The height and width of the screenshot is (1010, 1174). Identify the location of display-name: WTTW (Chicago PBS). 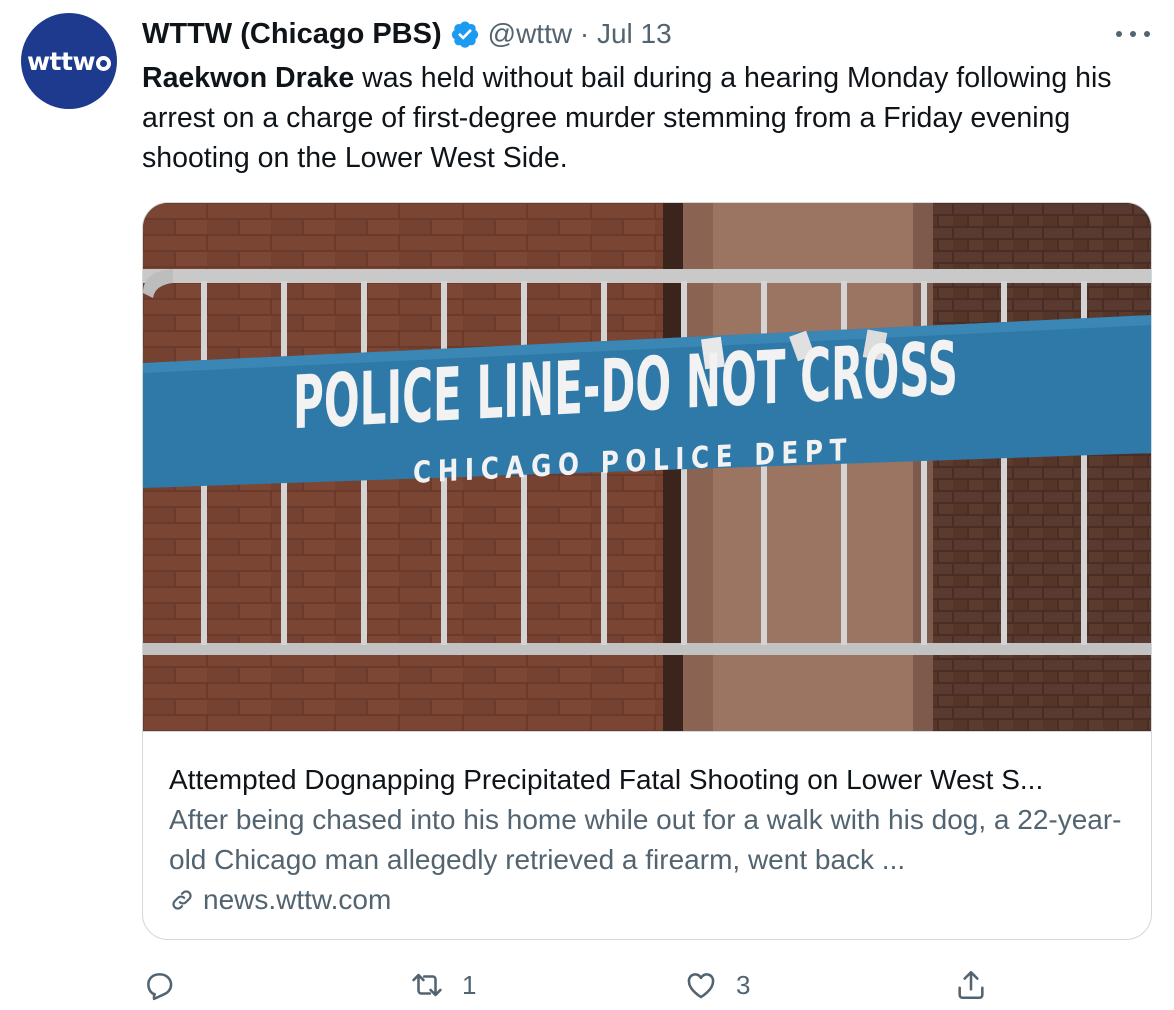
(292, 34).